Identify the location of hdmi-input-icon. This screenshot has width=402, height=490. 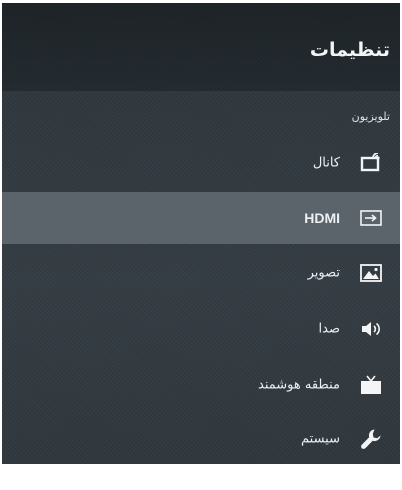
(371, 218).